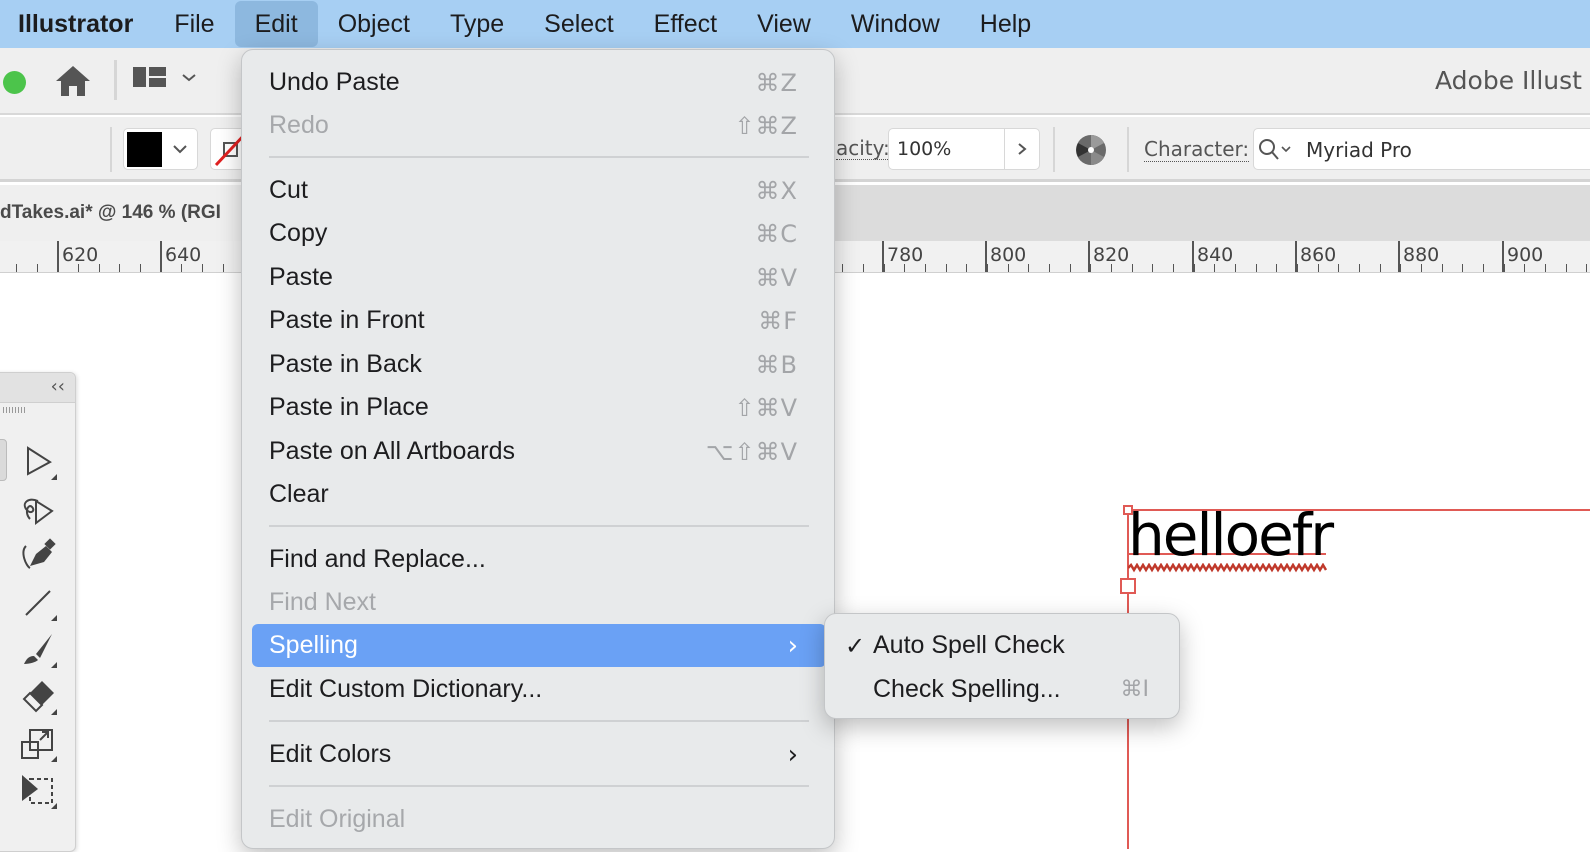 The image size is (1590, 852). What do you see at coordinates (776, 82) in the screenshot?
I see `shortcut-label: ⌘Z` at bounding box center [776, 82].